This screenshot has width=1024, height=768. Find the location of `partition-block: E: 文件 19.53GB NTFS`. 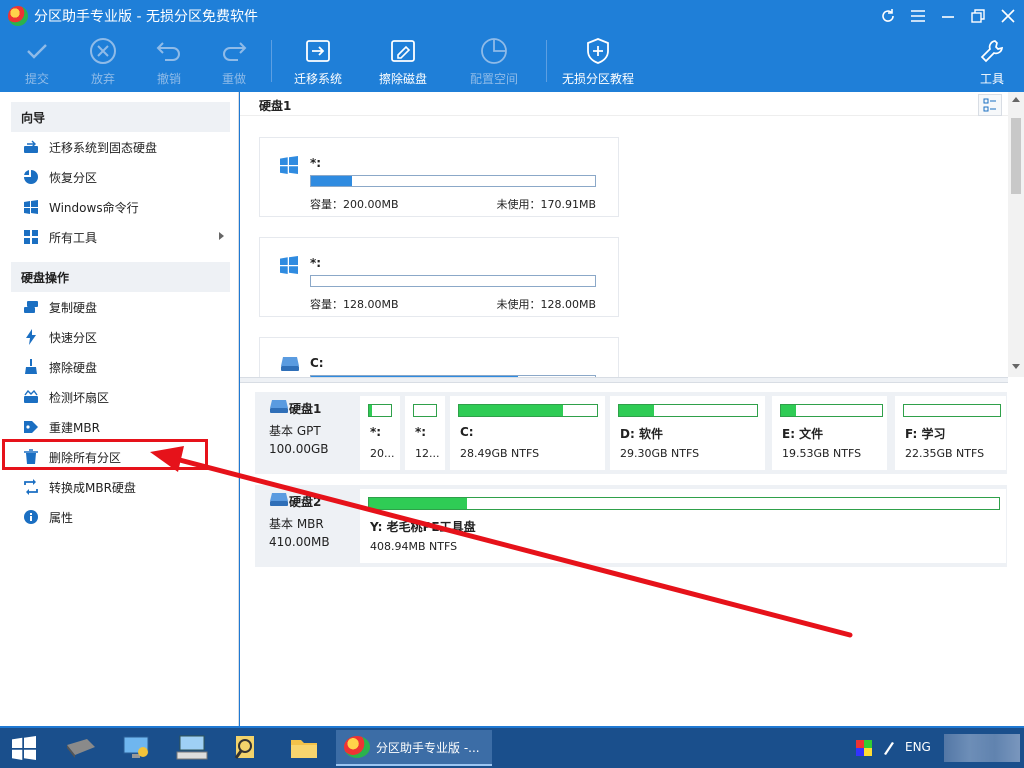

partition-block: E: 文件 19.53GB NTFS is located at coordinates (829, 433).